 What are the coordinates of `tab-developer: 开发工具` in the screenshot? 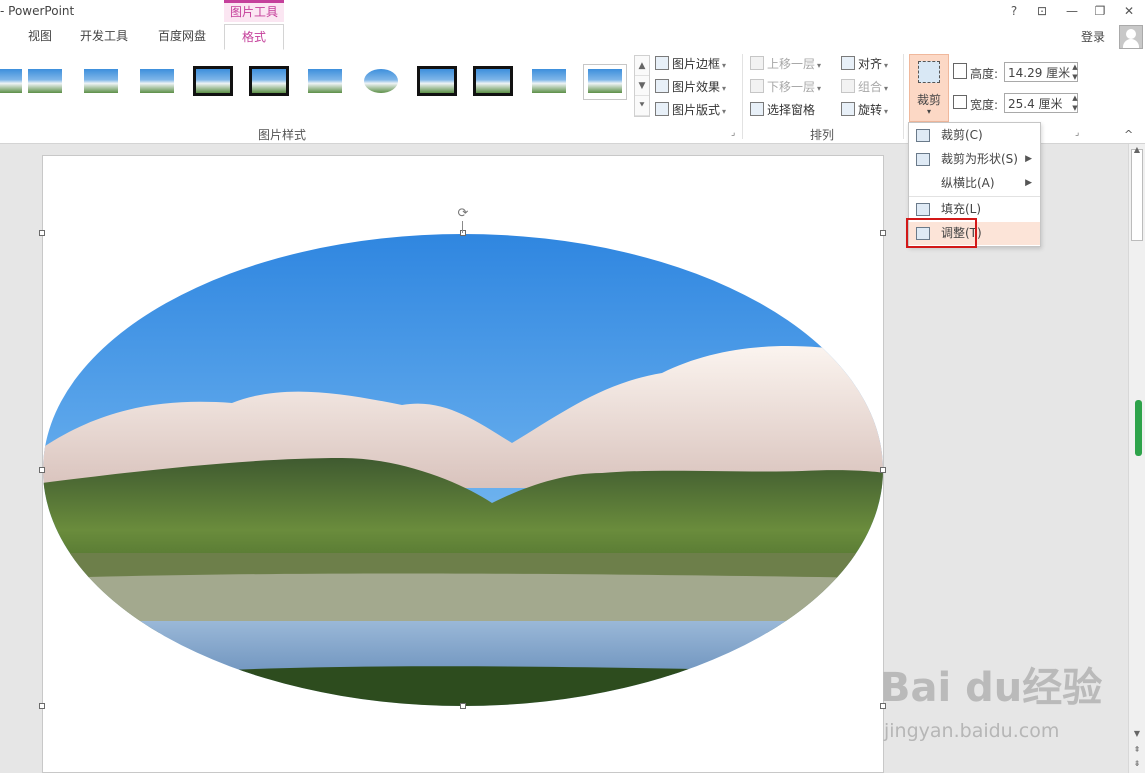 It's located at (104, 37).